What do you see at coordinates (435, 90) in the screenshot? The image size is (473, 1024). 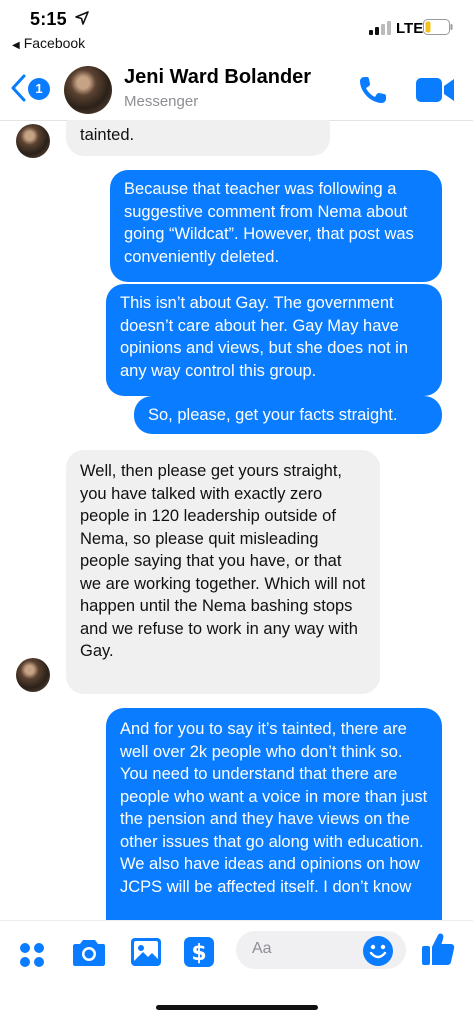 I see `video-icon` at bounding box center [435, 90].